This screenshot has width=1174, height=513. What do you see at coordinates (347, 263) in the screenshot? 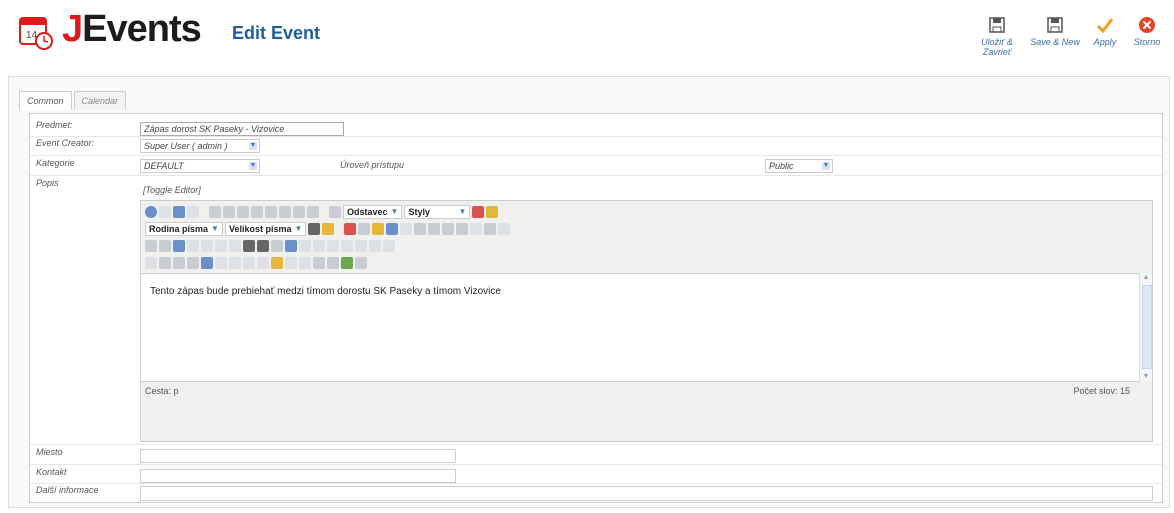
I see `insert-link-icon` at bounding box center [347, 263].